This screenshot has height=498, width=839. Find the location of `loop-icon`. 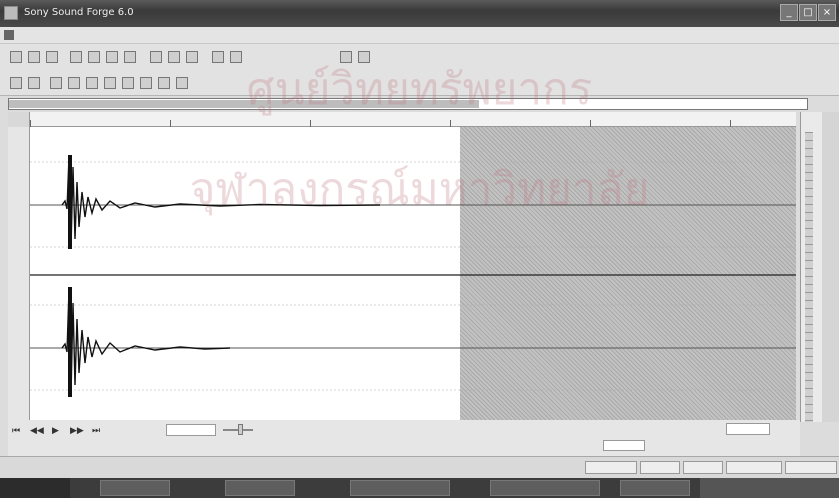

loop-icon is located at coordinates (34, 83).